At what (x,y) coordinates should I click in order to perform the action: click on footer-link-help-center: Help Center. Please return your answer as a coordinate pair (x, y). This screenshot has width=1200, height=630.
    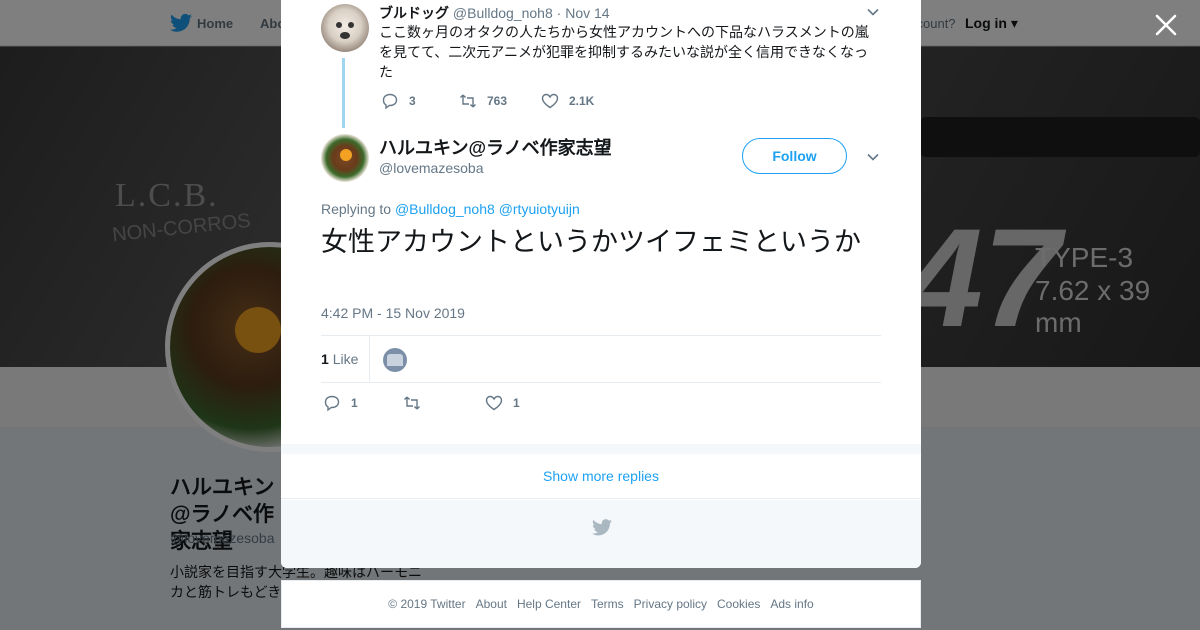
    Looking at the image, I should click on (549, 604).